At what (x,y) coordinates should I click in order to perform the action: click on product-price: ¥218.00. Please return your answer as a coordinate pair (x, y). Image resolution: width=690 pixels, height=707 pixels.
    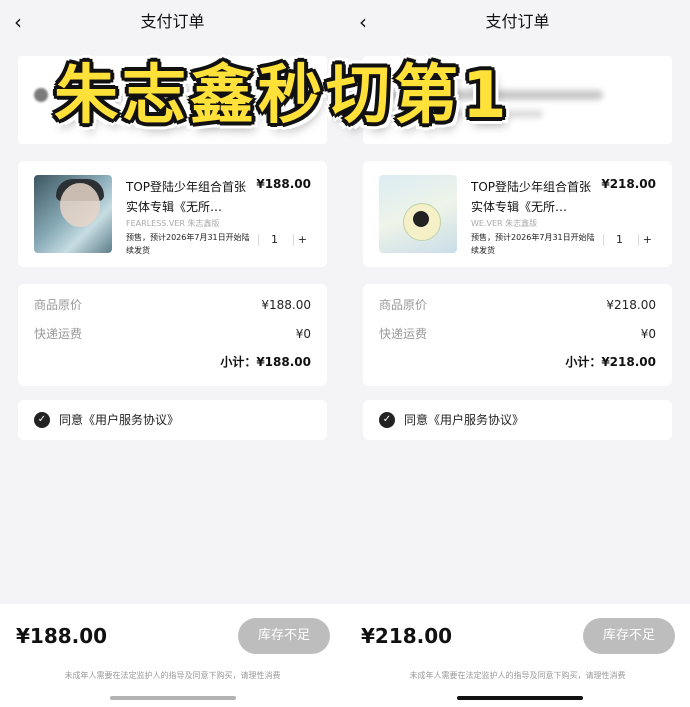
    Looking at the image, I should click on (628, 184).